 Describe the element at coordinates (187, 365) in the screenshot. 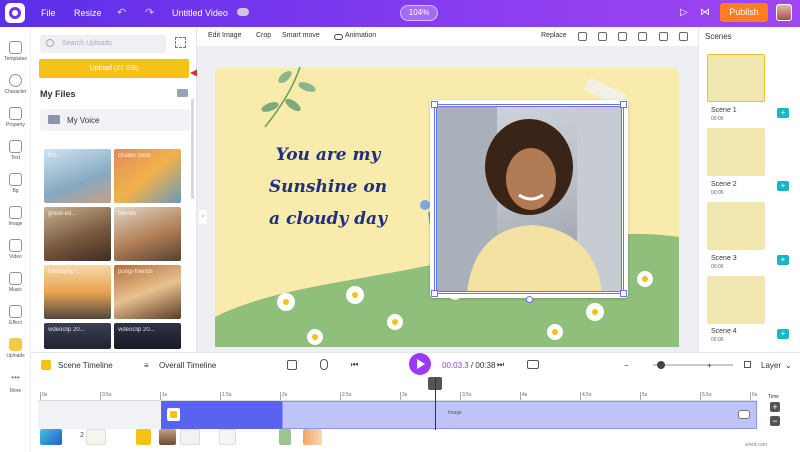

I see `overall-timeline-tab: Overall Timeline` at that location.